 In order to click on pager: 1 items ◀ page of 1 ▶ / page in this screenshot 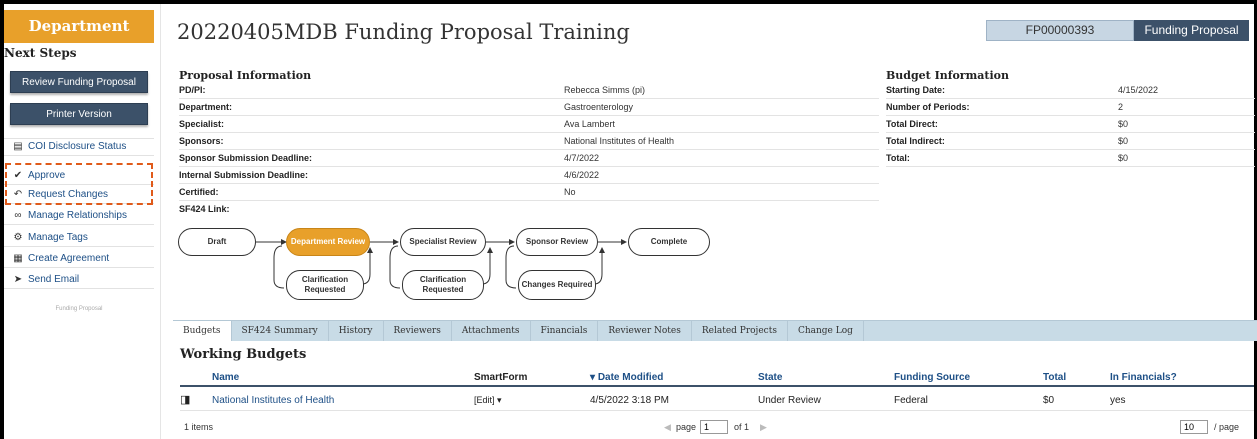, I will do `click(717, 428)`.